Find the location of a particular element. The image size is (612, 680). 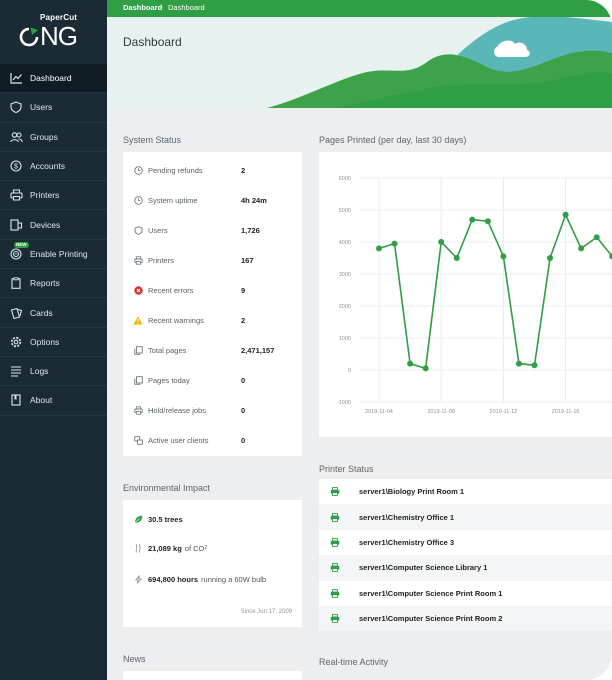

trees-value: 30.5 trees is located at coordinates (165, 519).